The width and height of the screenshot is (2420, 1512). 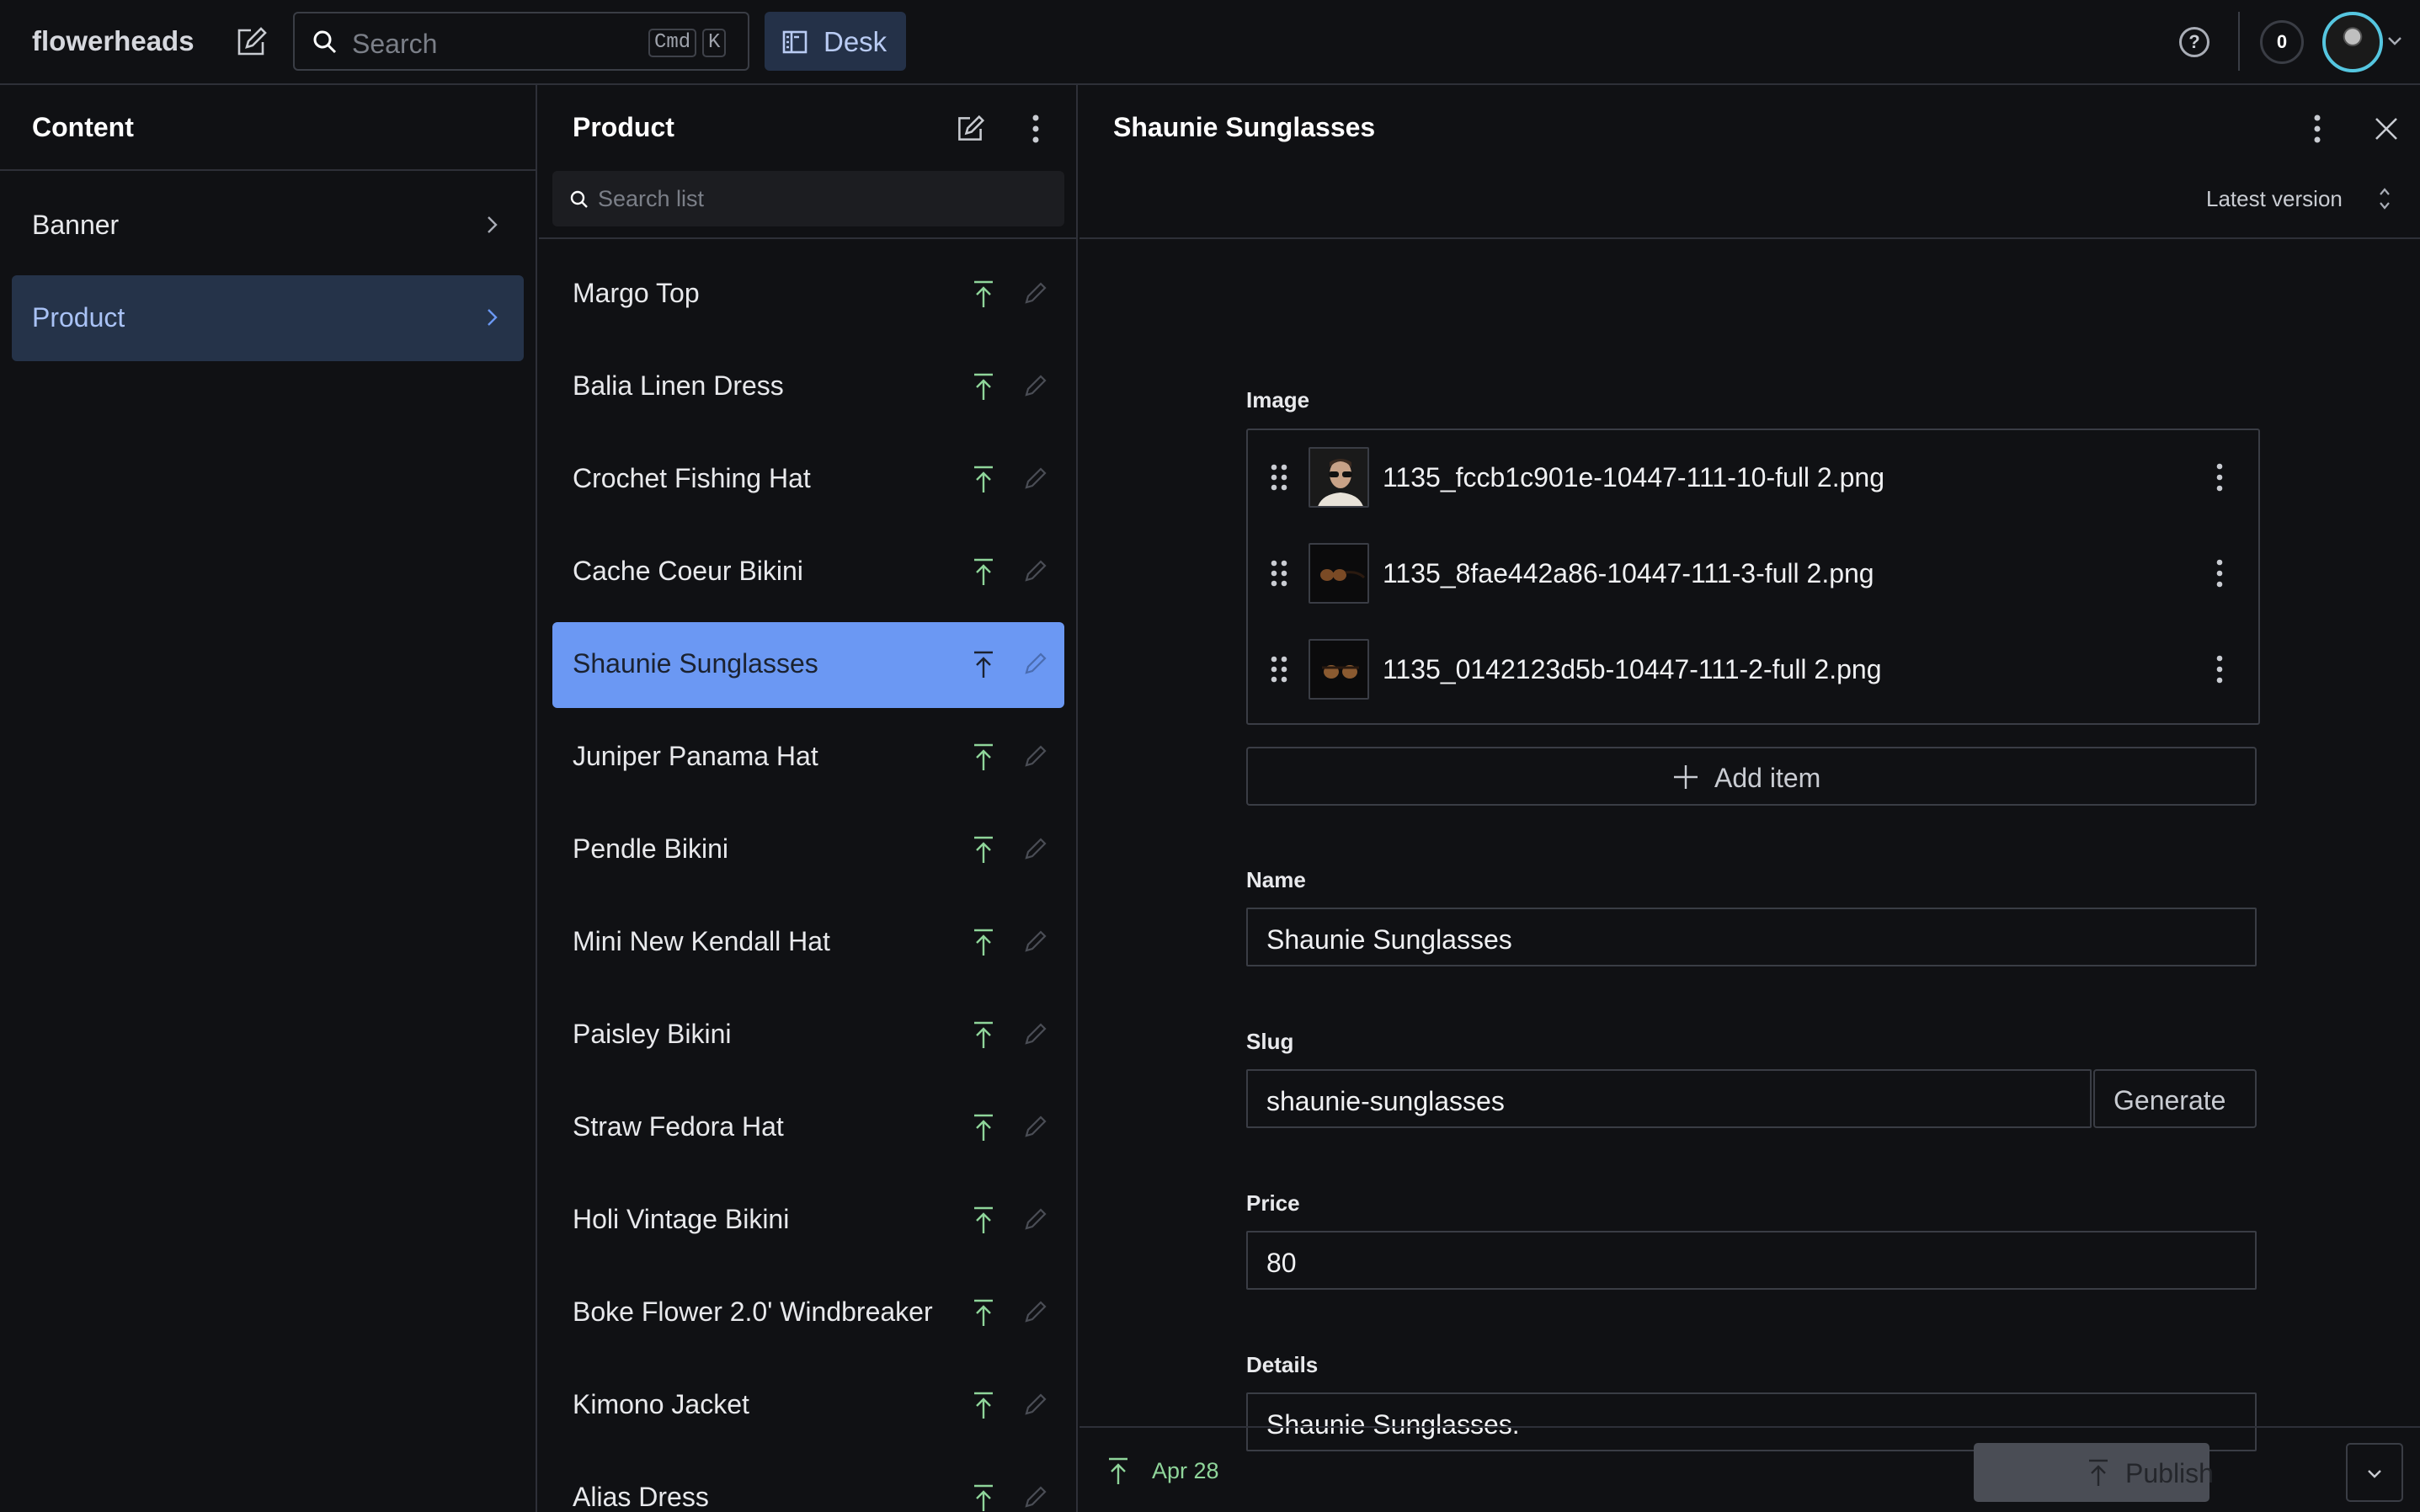 What do you see at coordinates (678, 1126) in the screenshot?
I see `document-list-item-label: Straw Fedora Hat` at bounding box center [678, 1126].